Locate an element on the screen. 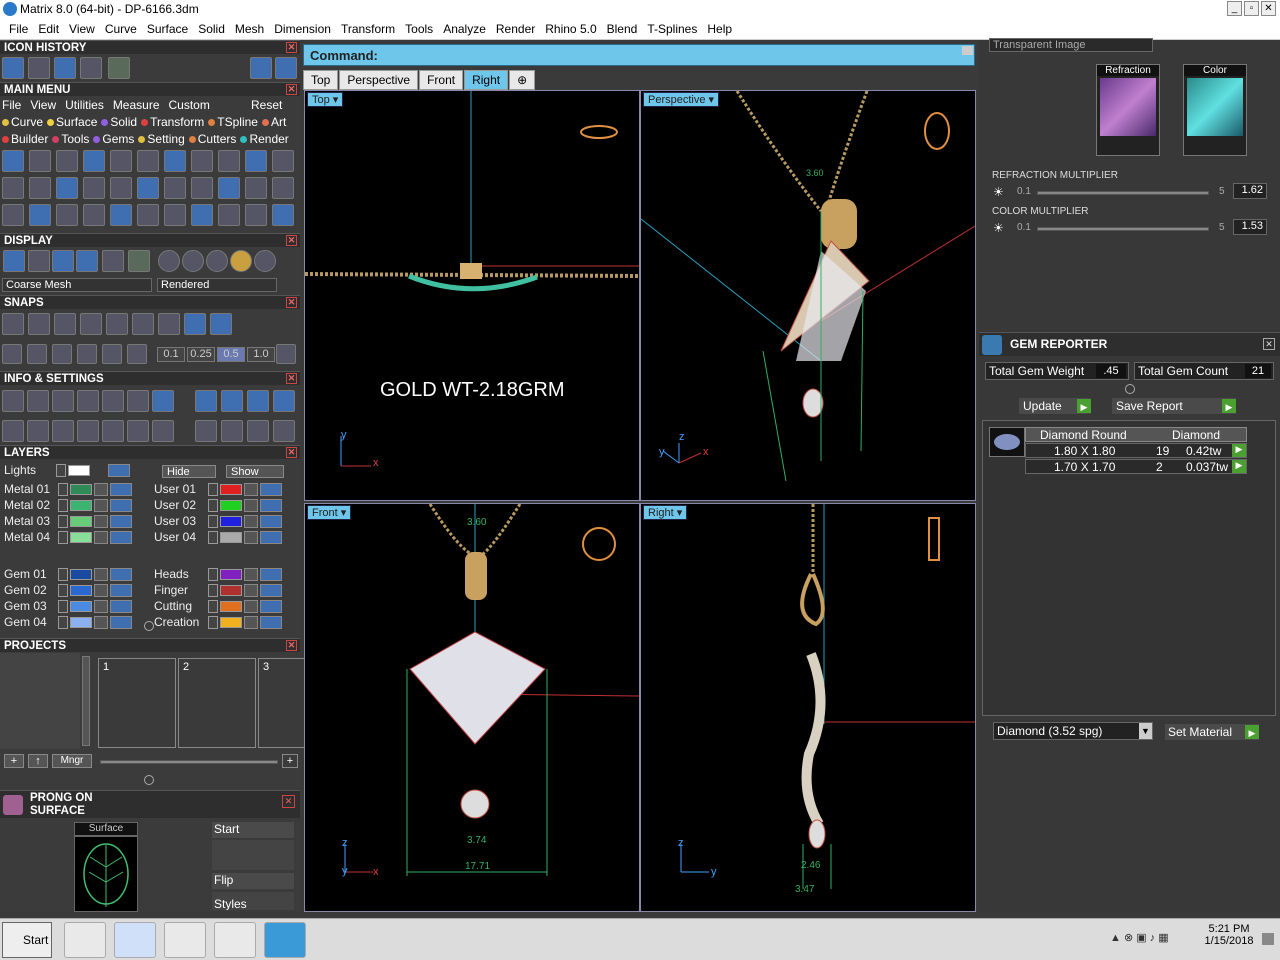 The image size is (1280, 960). menu-item: File is located at coordinates (18, 29).